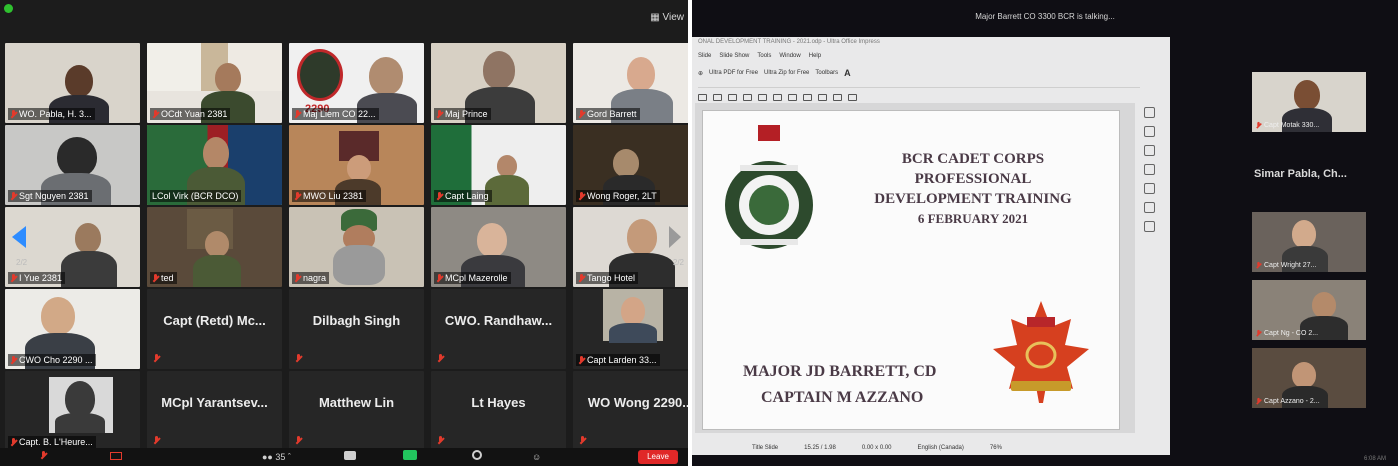 The image size is (1398, 466). I want to click on zoom-icon: ⊕, so click(700, 73).